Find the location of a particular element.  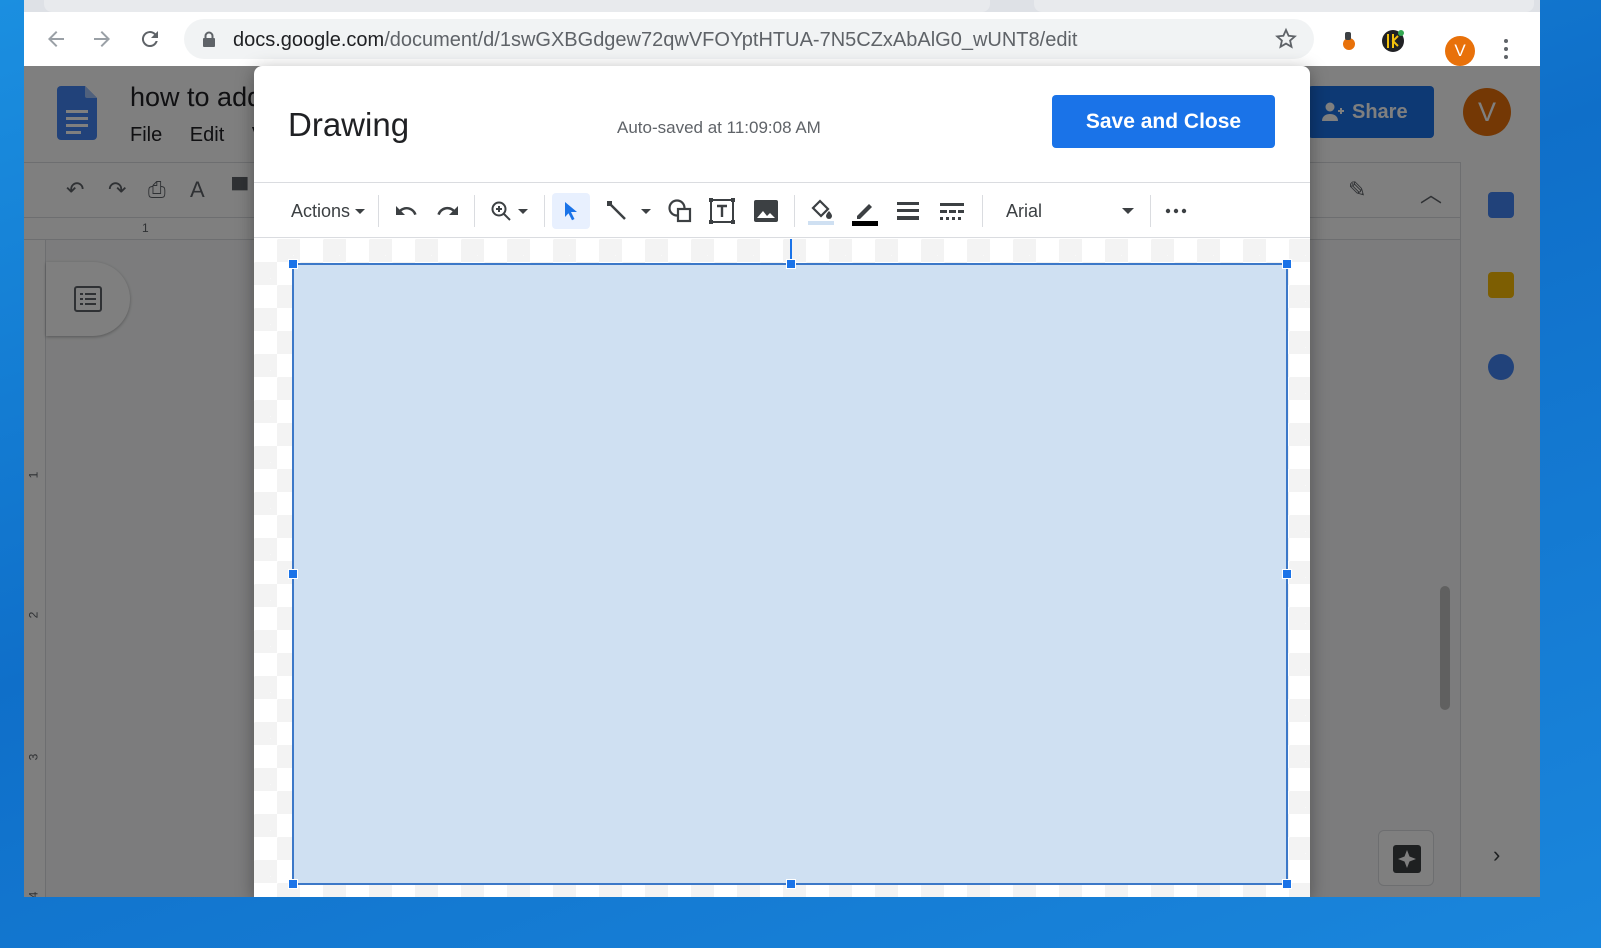

forward-icon is located at coordinates (102, 39).